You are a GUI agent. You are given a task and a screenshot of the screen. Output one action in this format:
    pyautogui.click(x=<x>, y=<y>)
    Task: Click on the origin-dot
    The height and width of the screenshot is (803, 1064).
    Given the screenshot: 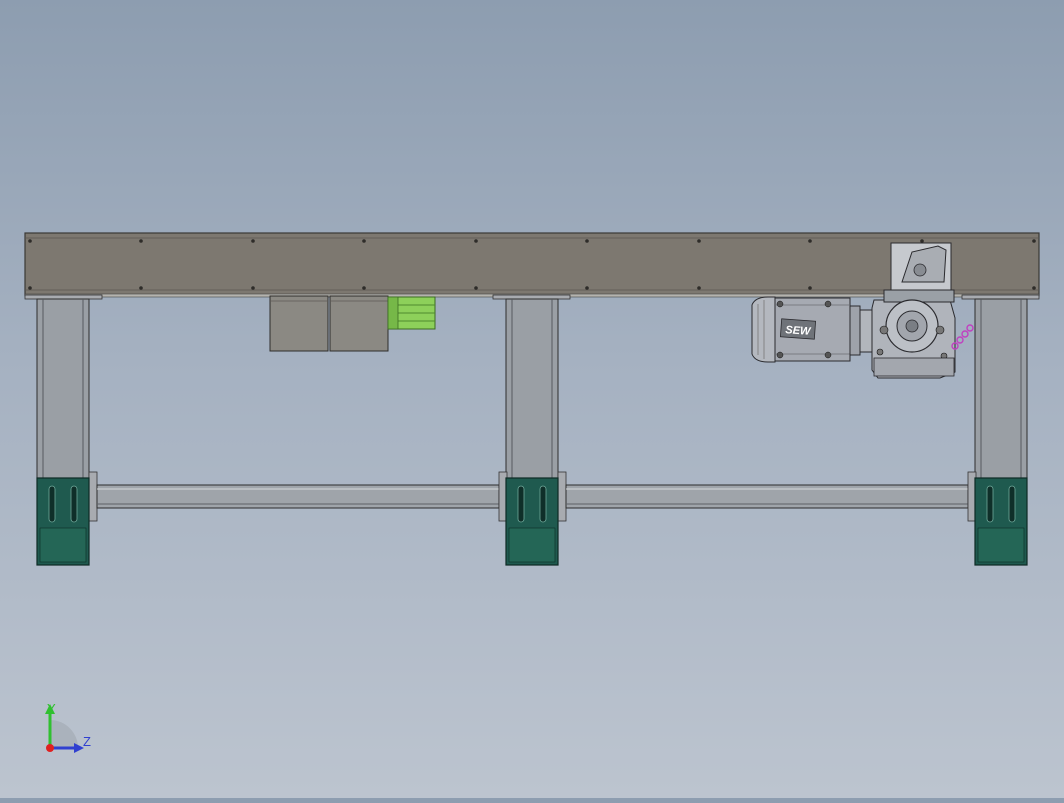 What is the action you would take?
    pyautogui.click(x=50, y=748)
    